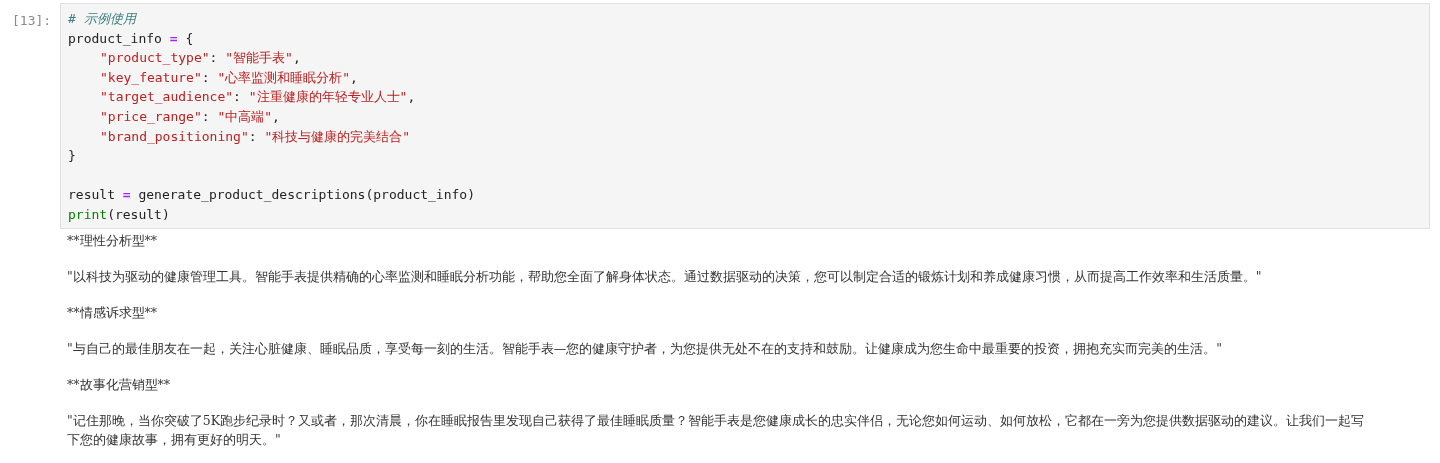 The image size is (1440, 463). What do you see at coordinates (190, 116) in the screenshot?
I see `code-line: "price_range": "中高端",` at bounding box center [190, 116].